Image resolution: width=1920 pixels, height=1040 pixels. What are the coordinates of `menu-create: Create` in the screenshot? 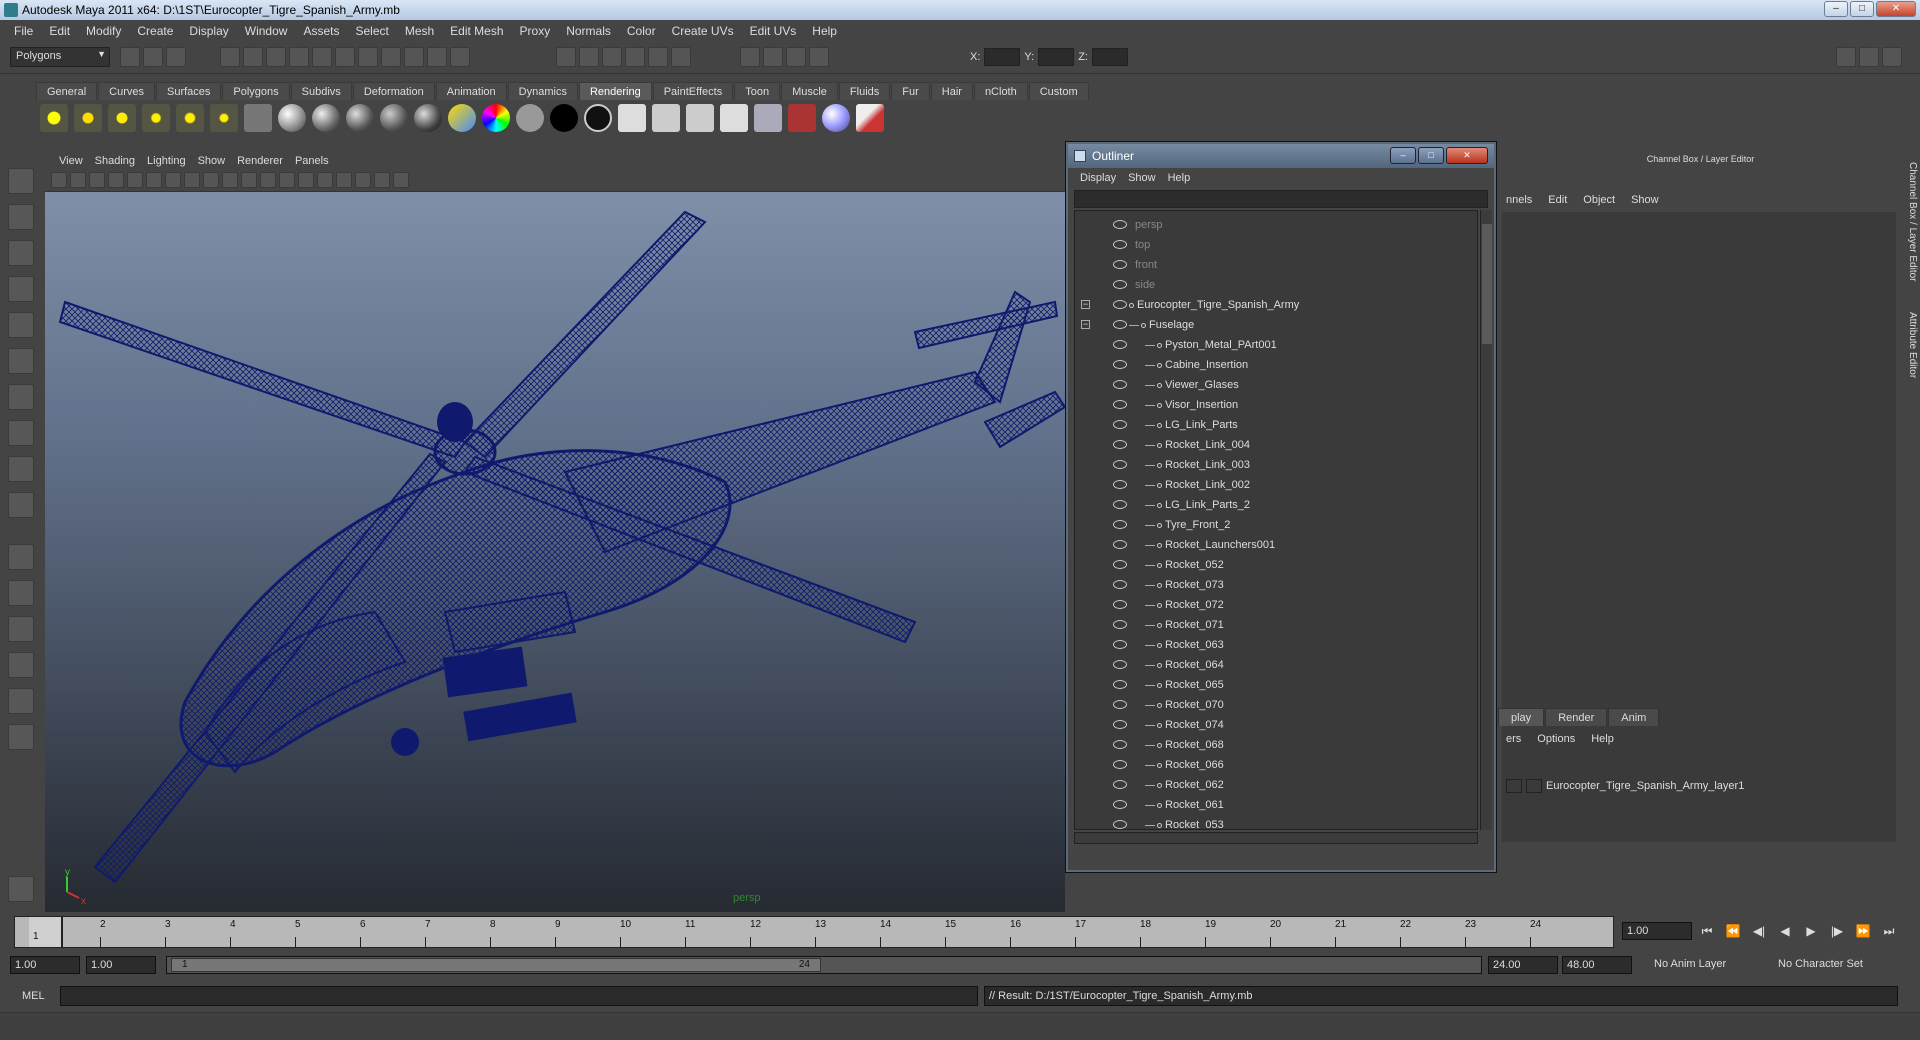 It's located at (155, 31).